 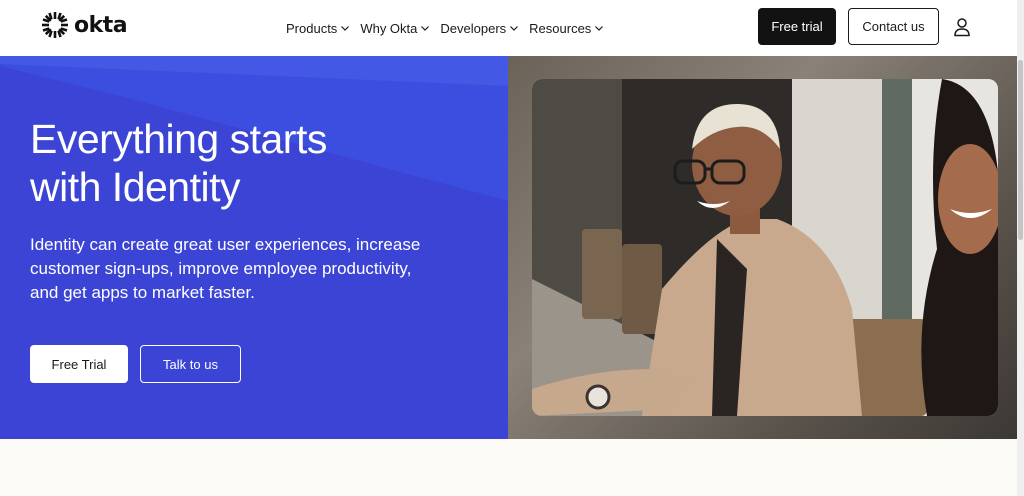 I want to click on nav-products: Products, so click(x=318, y=28).